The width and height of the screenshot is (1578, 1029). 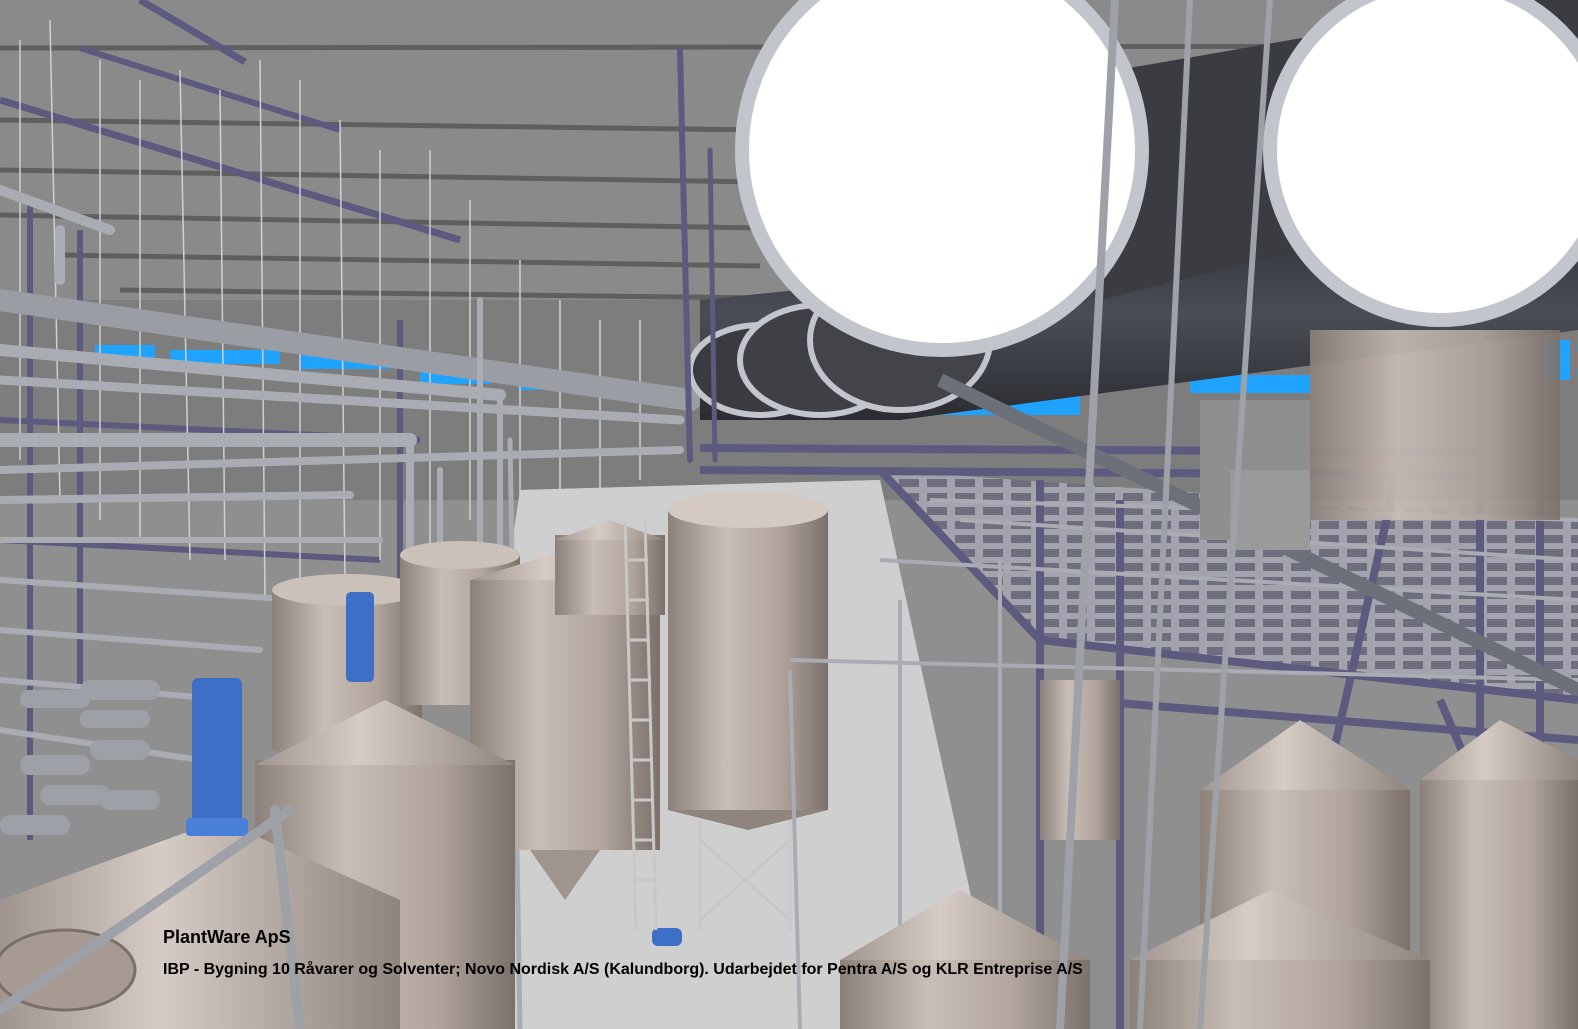 I want to click on company-label: PlantWare ApS, so click(x=227, y=937).